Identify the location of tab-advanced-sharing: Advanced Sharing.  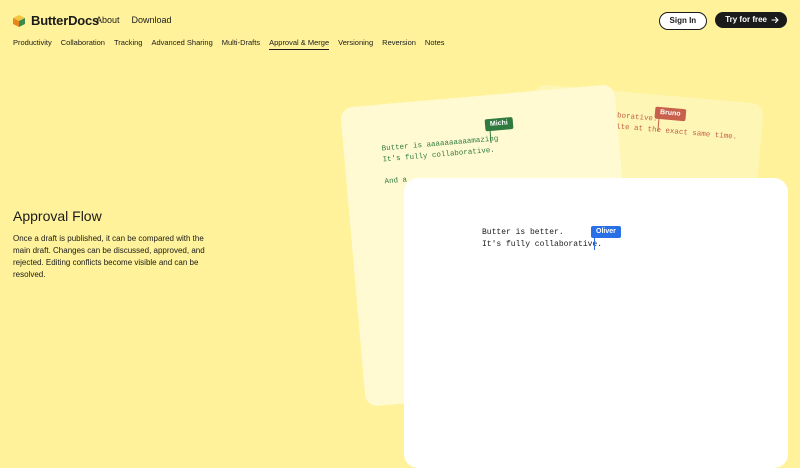
(181, 44).